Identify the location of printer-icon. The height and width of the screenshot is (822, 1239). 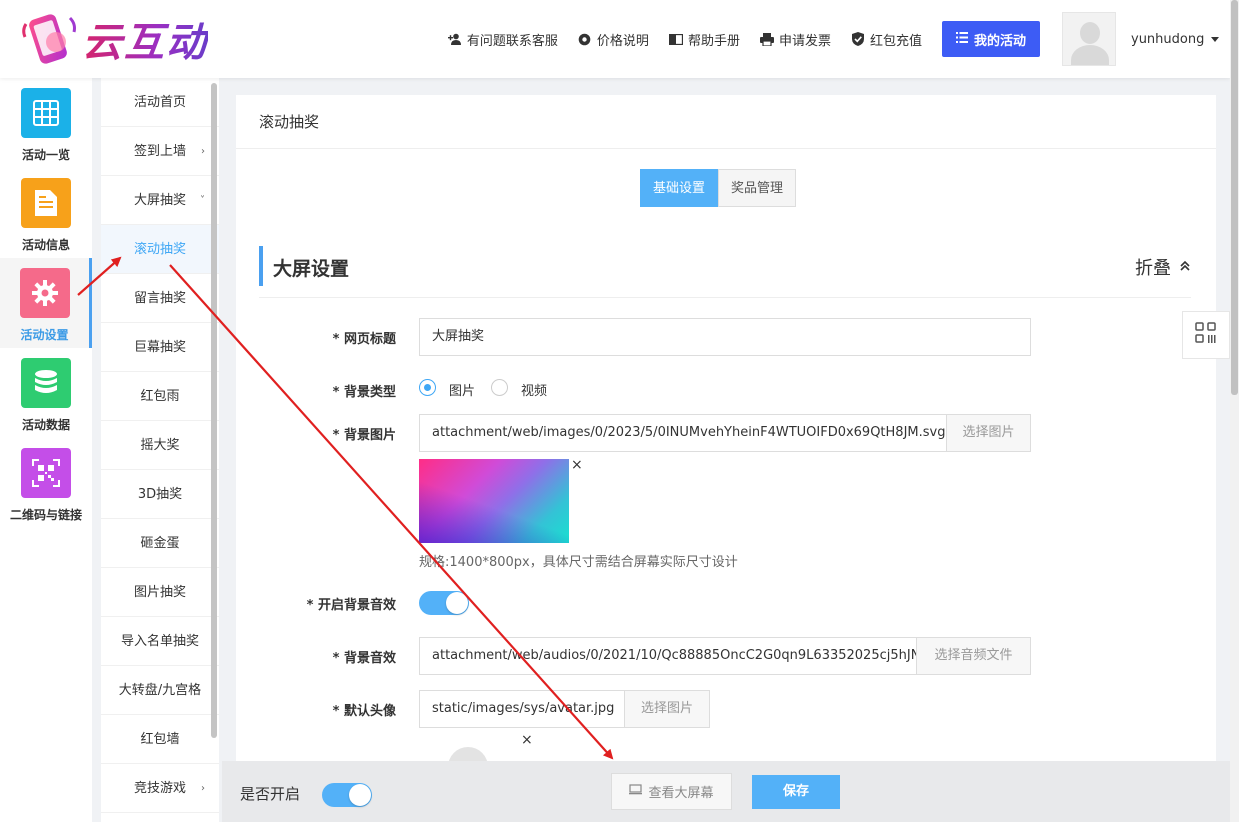
(766, 39).